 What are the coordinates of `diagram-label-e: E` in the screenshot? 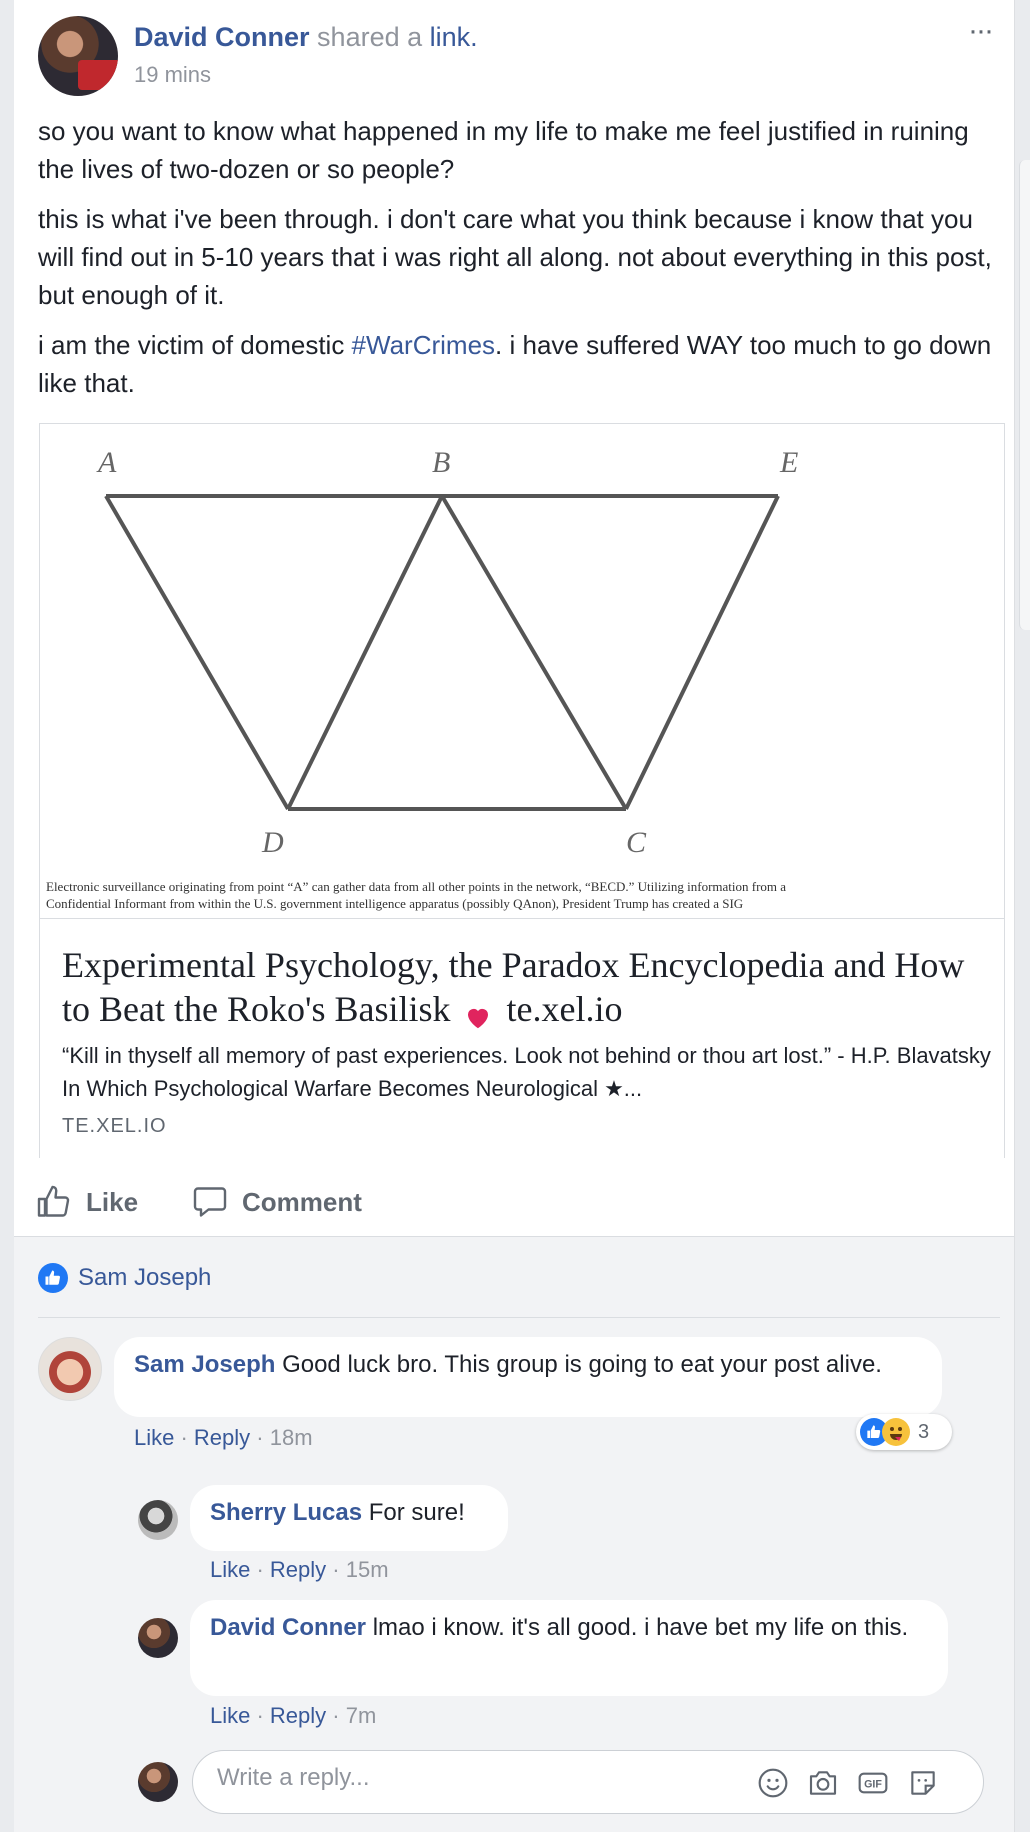 It's located at (788, 462).